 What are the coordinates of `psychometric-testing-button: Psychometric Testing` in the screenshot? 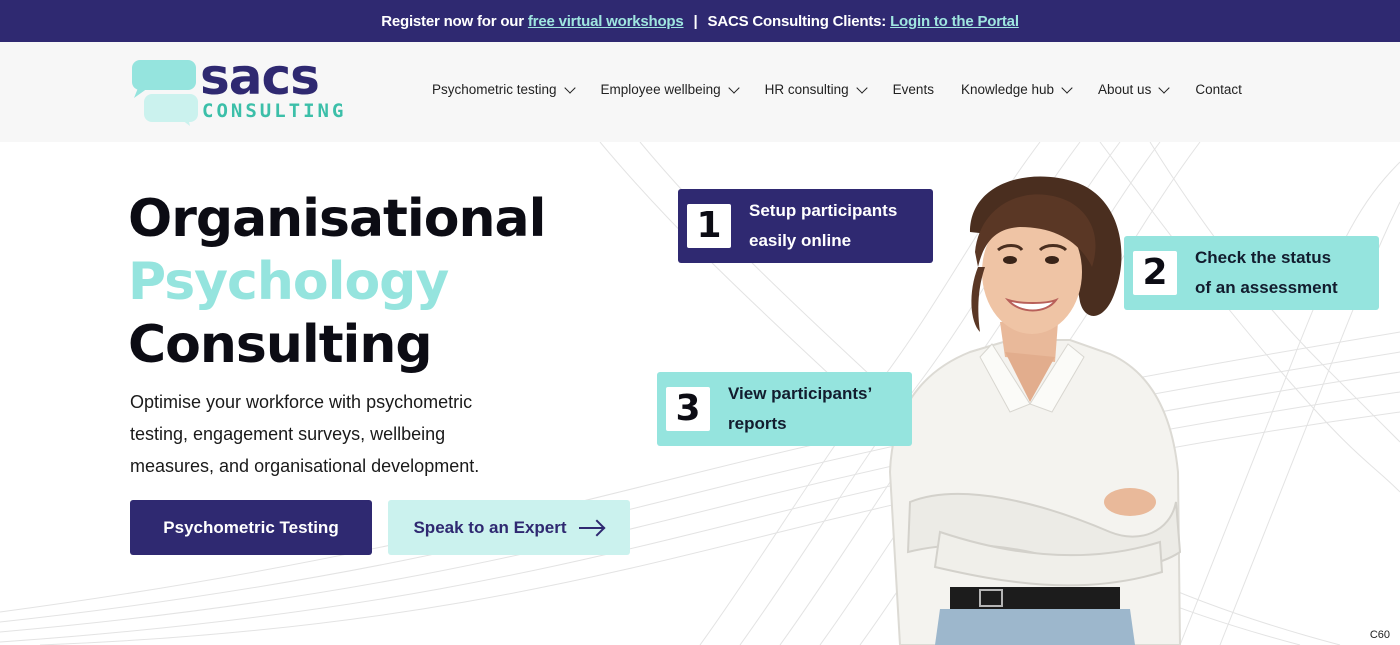 It's located at (251, 527).